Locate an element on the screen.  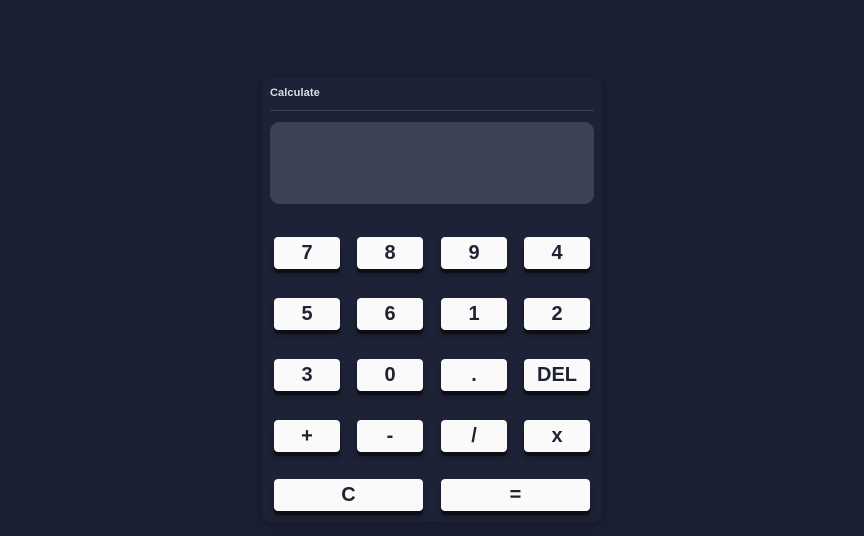
key-5: 5 is located at coordinates (307, 314).